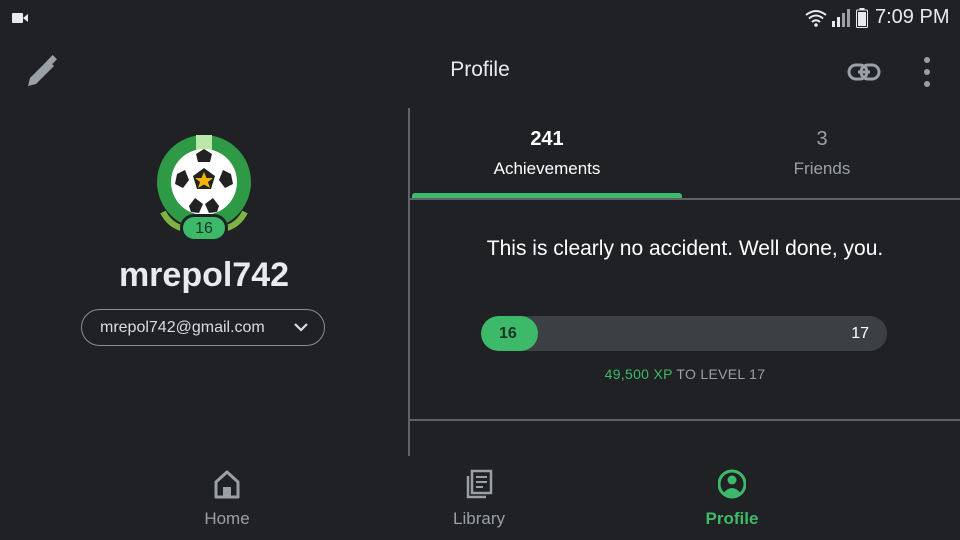 The height and width of the screenshot is (540, 960). I want to click on tab-achievements: 241 Achievements, so click(547, 160).